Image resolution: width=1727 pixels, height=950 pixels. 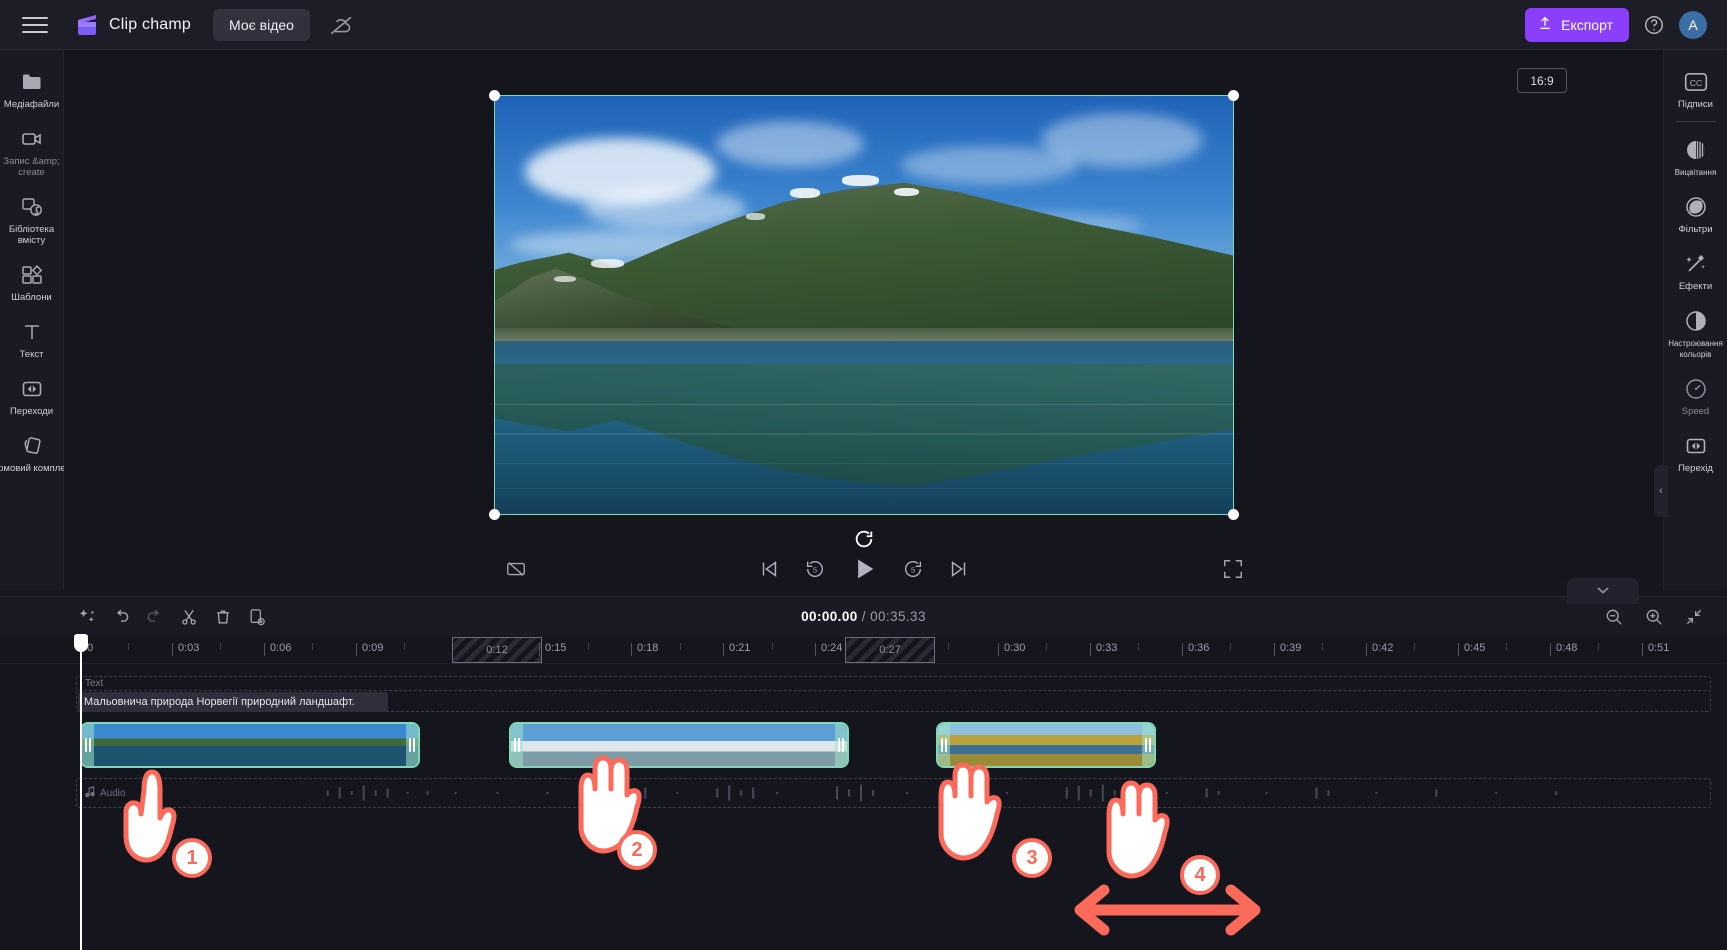 What do you see at coordinates (1233, 514) in the screenshot?
I see `resize-handle-bottom-right` at bounding box center [1233, 514].